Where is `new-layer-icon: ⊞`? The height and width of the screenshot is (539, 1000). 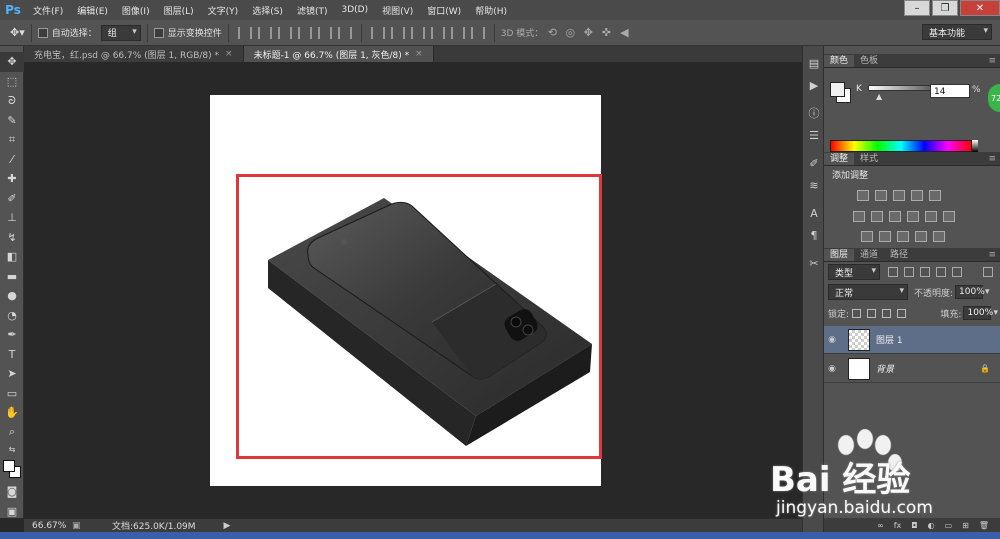 new-layer-icon: ⊞ is located at coordinates (965, 525).